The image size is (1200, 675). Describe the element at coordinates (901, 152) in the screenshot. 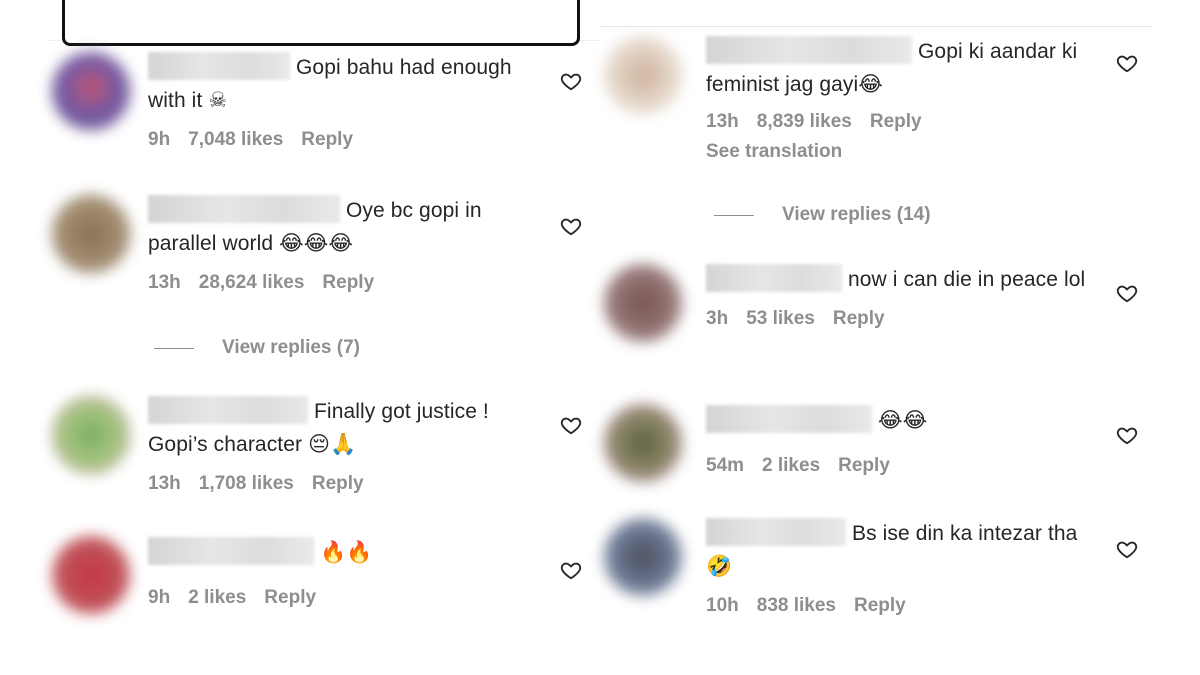

I see `see-translation-link: See translation` at that location.